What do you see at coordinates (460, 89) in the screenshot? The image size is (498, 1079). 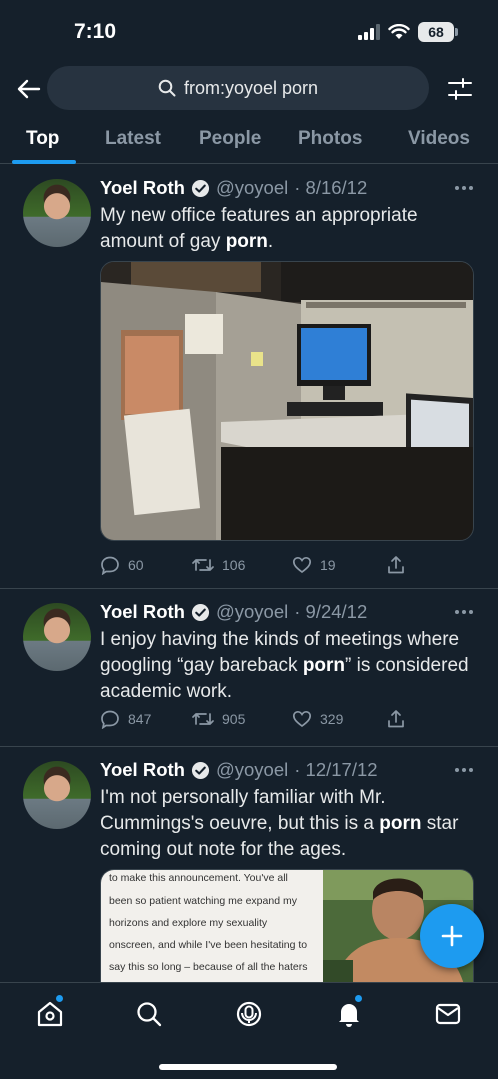 I see `filter-icon` at bounding box center [460, 89].